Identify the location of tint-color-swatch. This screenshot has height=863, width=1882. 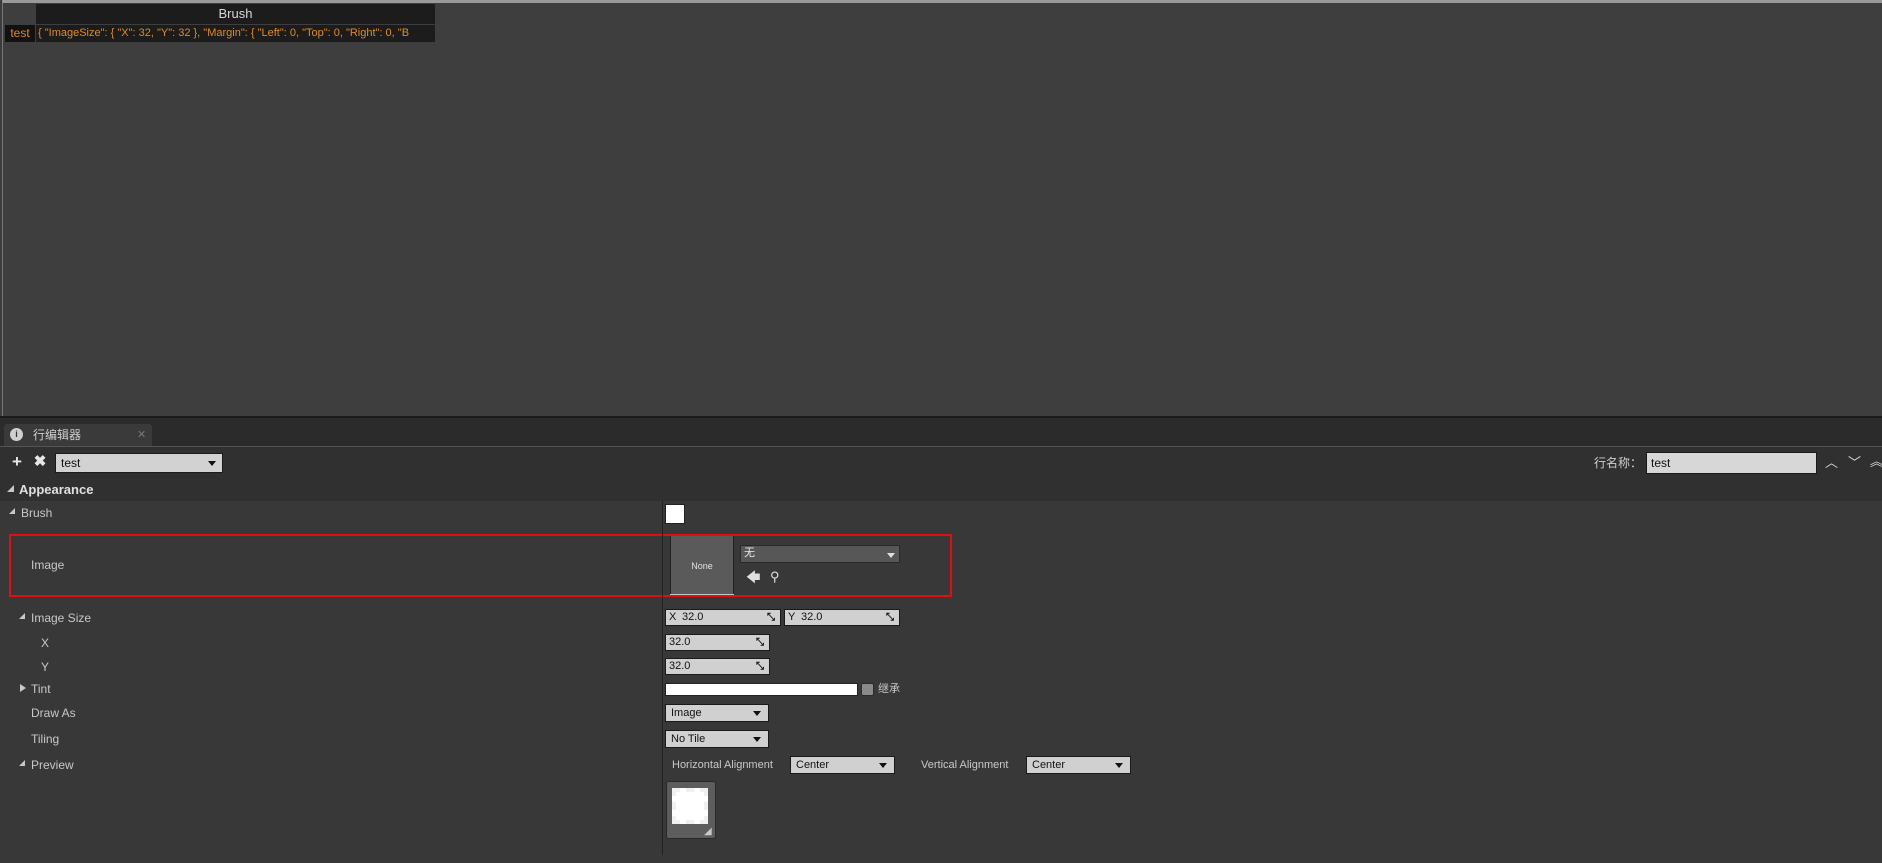
(761, 689).